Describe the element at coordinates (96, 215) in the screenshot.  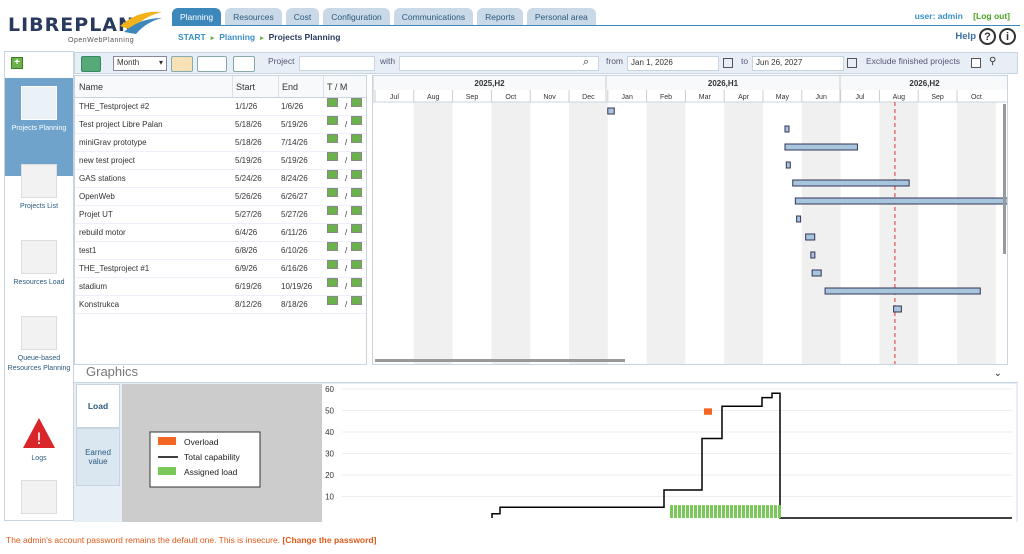
I see `row-name: Projet UT` at that location.